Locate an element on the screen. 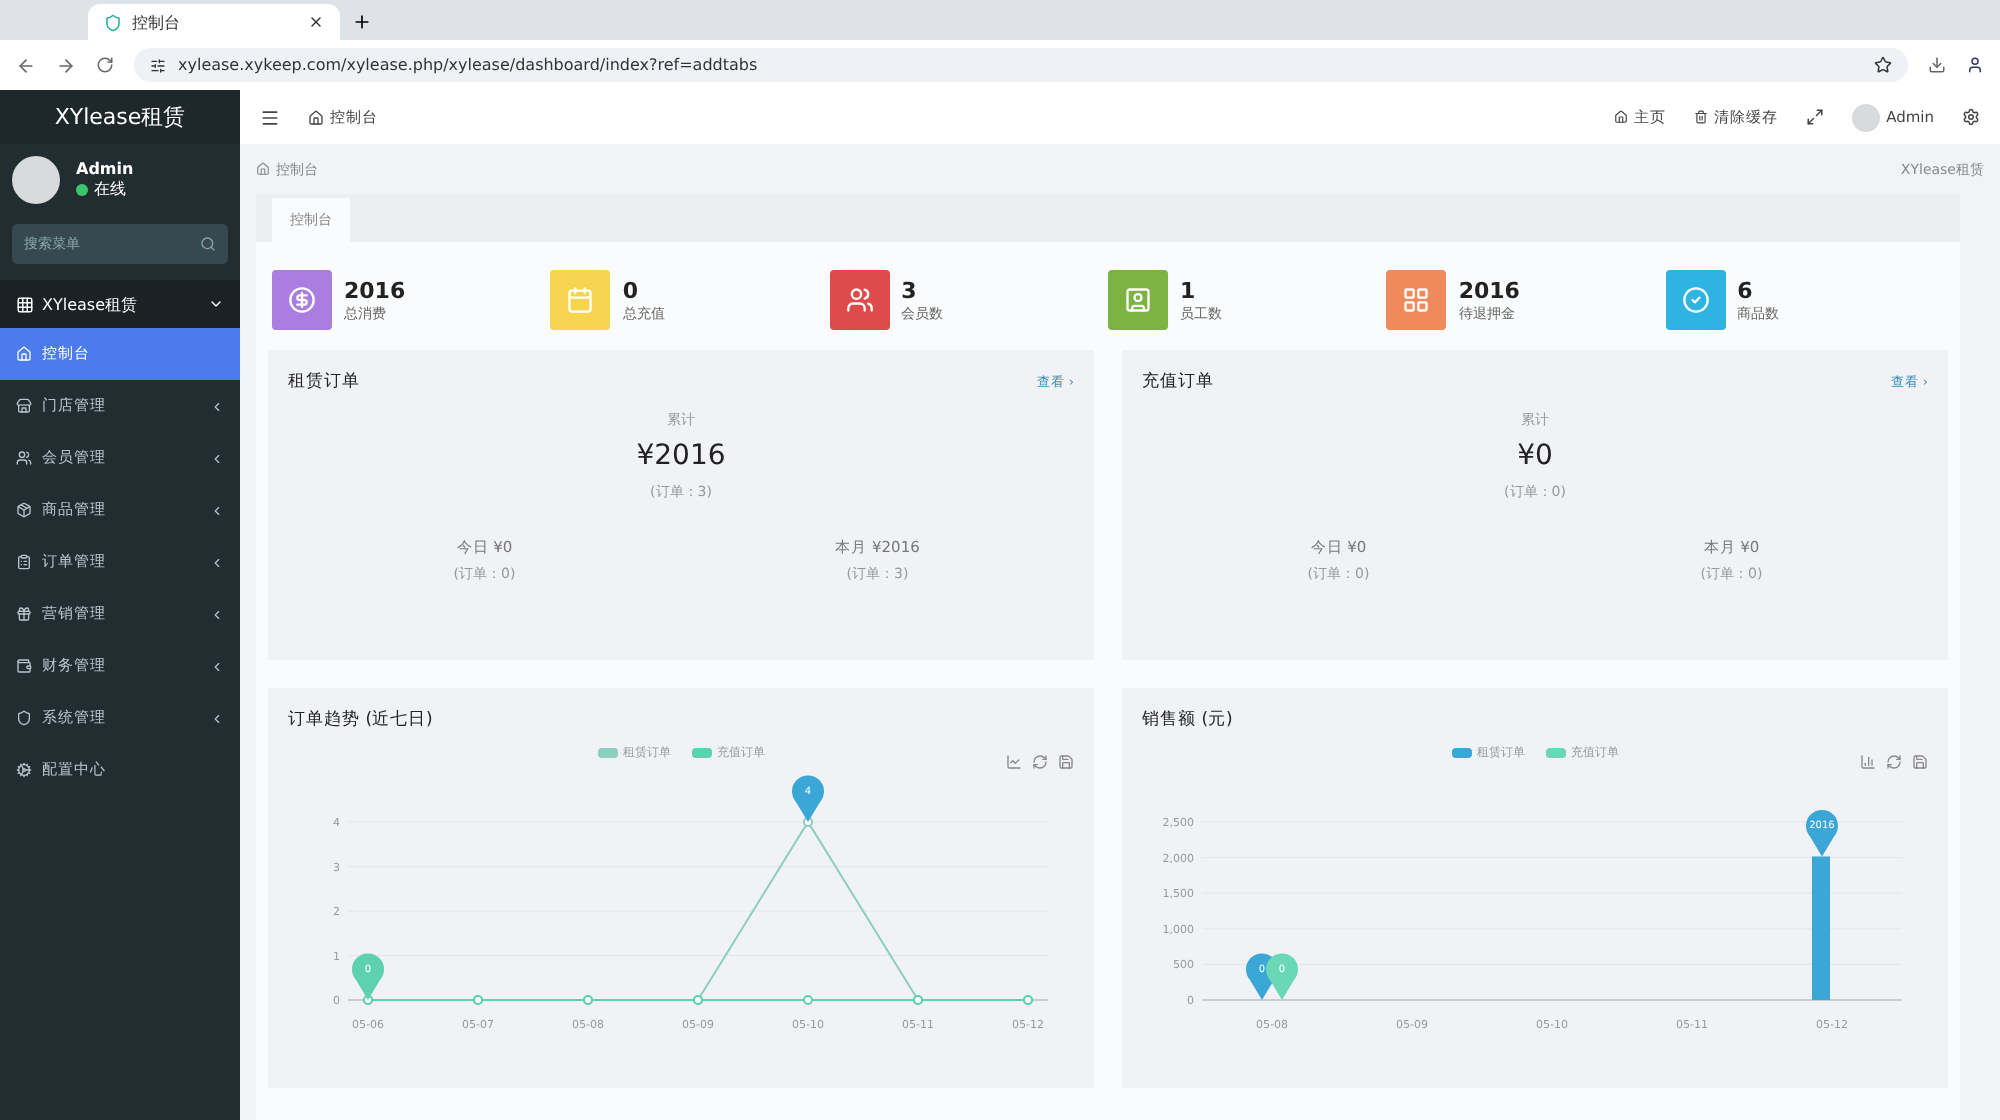  stat-value: 6 is located at coordinates (1746, 290).